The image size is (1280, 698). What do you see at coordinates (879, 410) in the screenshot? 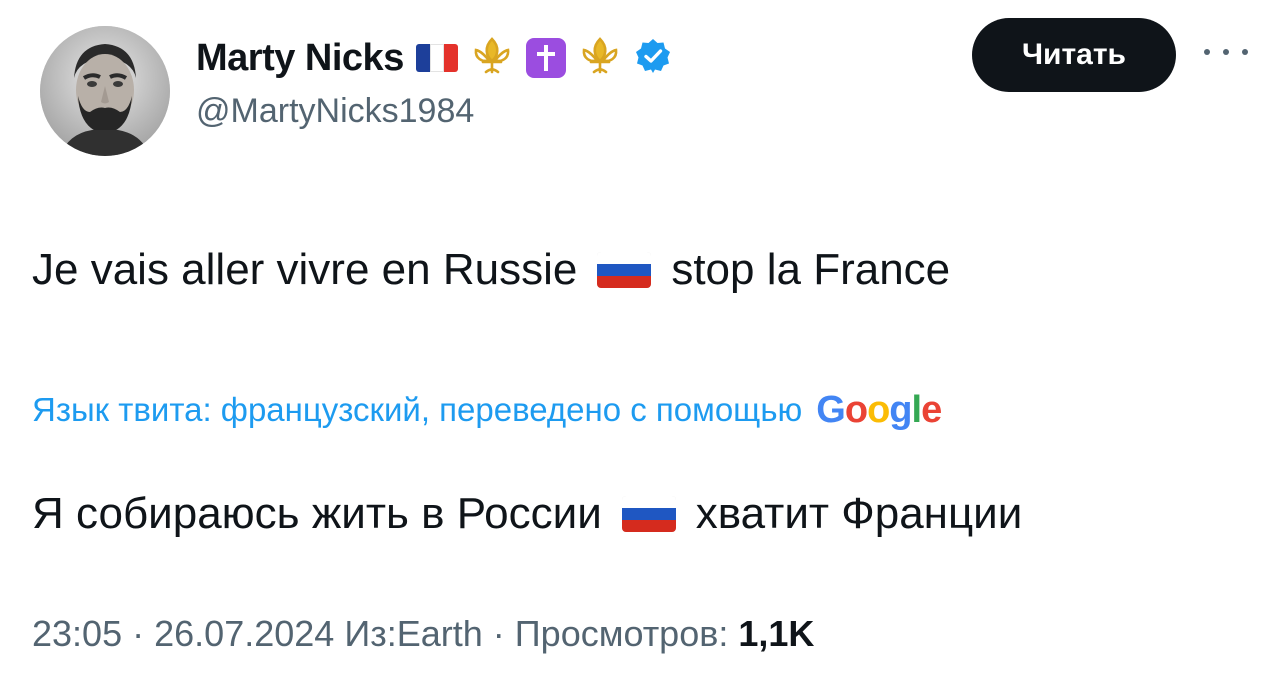
I see `google-logo: Google` at bounding box center [879, 410].